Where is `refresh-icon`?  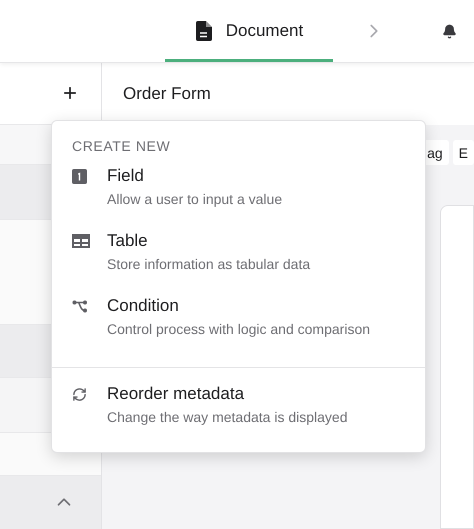
refresh-icon is located at coordinates (79, 394).